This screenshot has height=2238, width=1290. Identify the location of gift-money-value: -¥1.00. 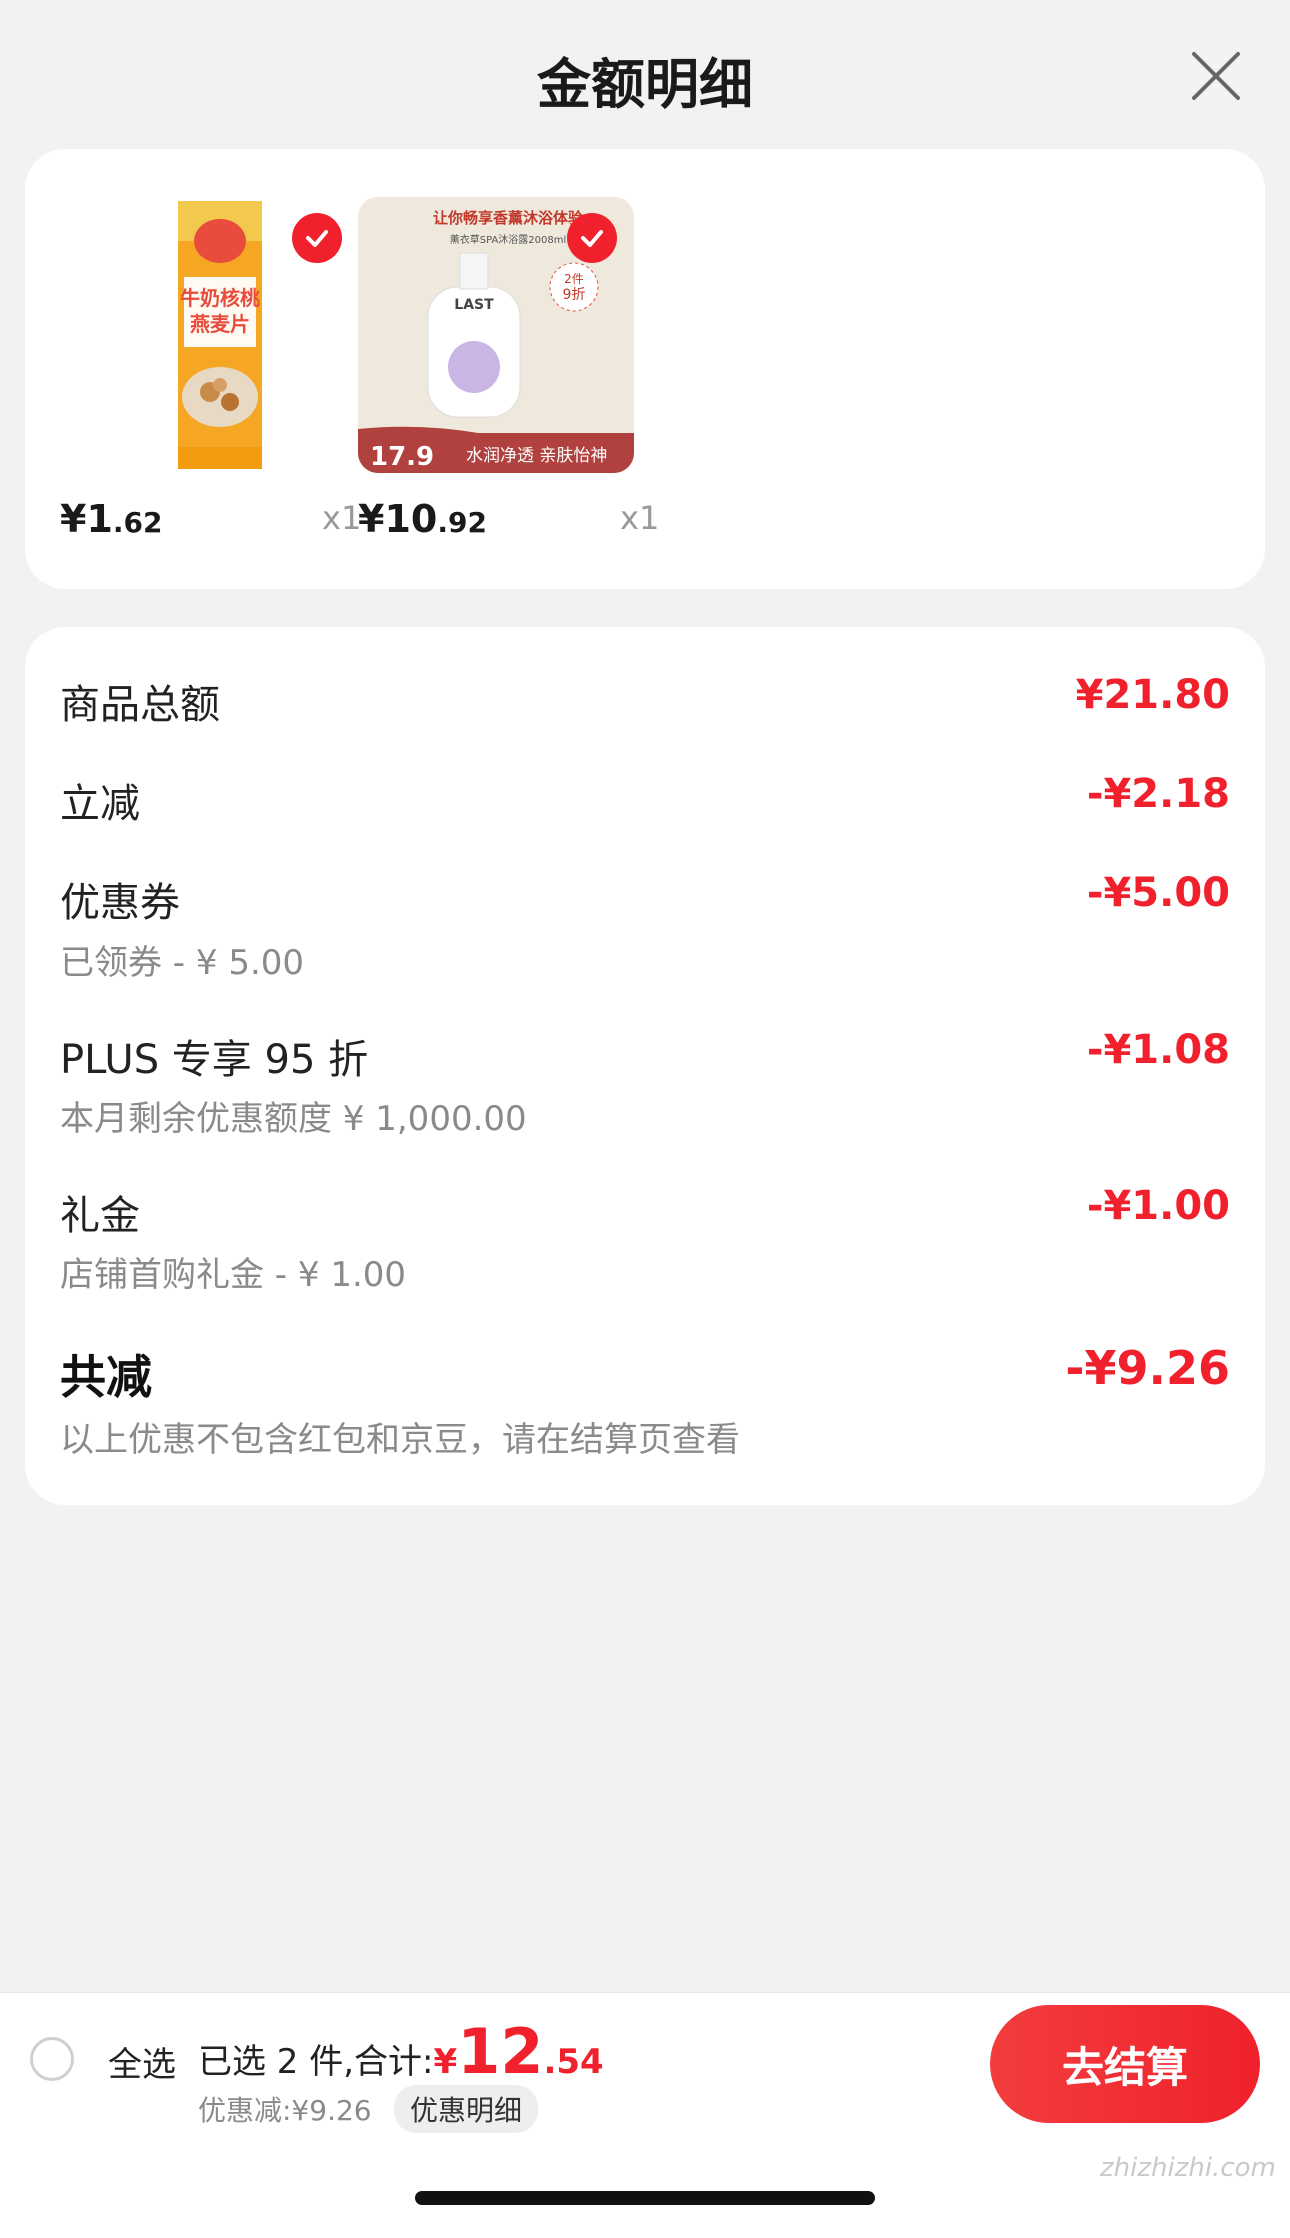
(1158, 1206).